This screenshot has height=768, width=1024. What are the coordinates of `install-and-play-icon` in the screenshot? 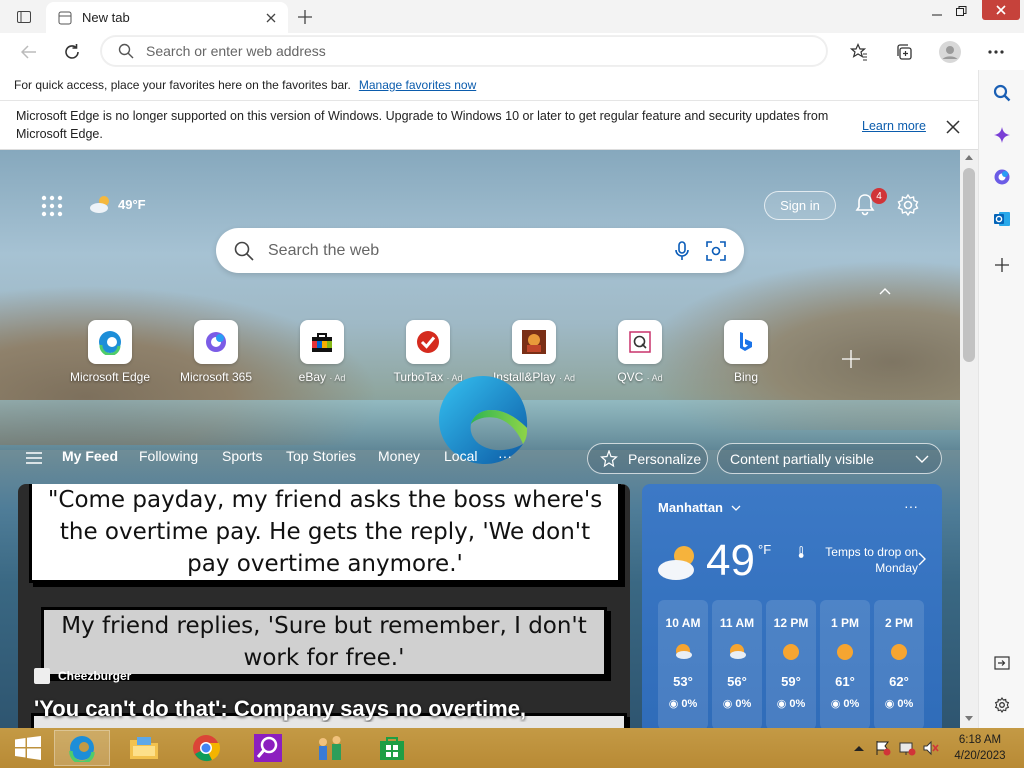 It's located at (534, 342).